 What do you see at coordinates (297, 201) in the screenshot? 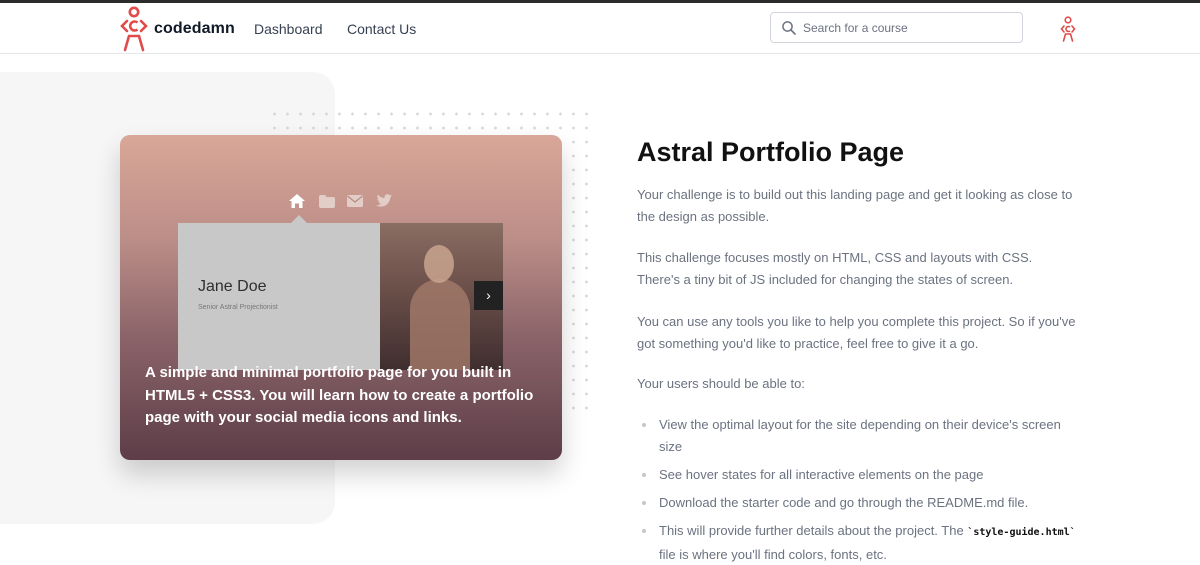
I see `home-icon` at bounding box center [297, 201].